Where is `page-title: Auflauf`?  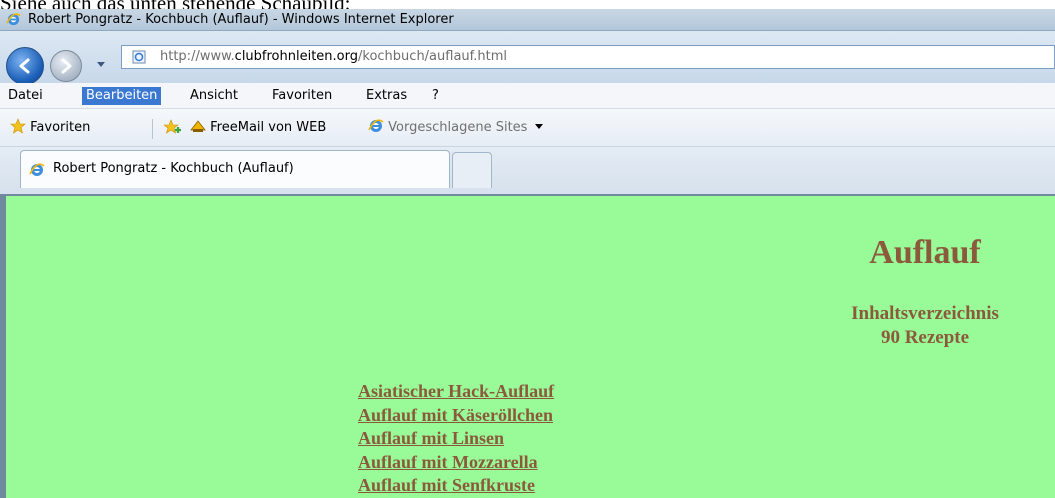
page-title: Auflauf is located at coordinates (925, 252).